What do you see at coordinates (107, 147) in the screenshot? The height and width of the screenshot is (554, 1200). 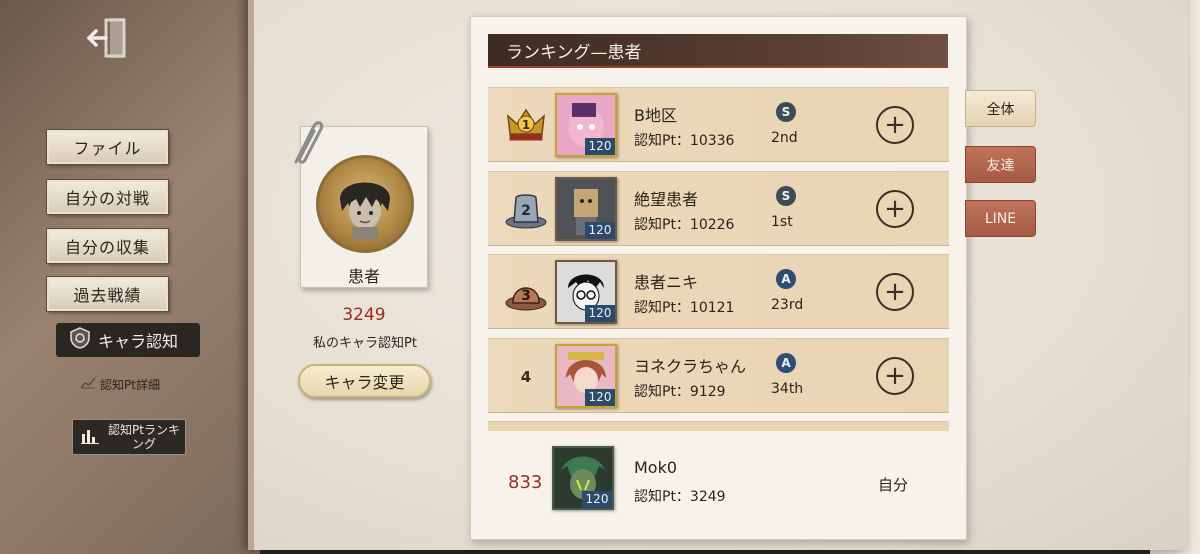 I see `menu-file-button: ファイル` at bounding box center [107, 147].